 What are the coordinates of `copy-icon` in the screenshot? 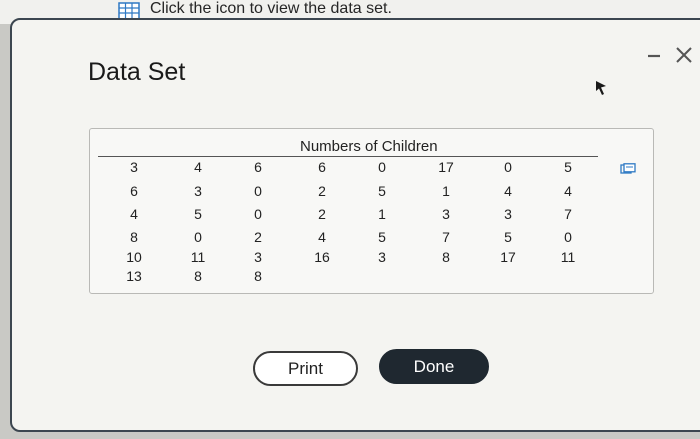 It's located at (628, 169).